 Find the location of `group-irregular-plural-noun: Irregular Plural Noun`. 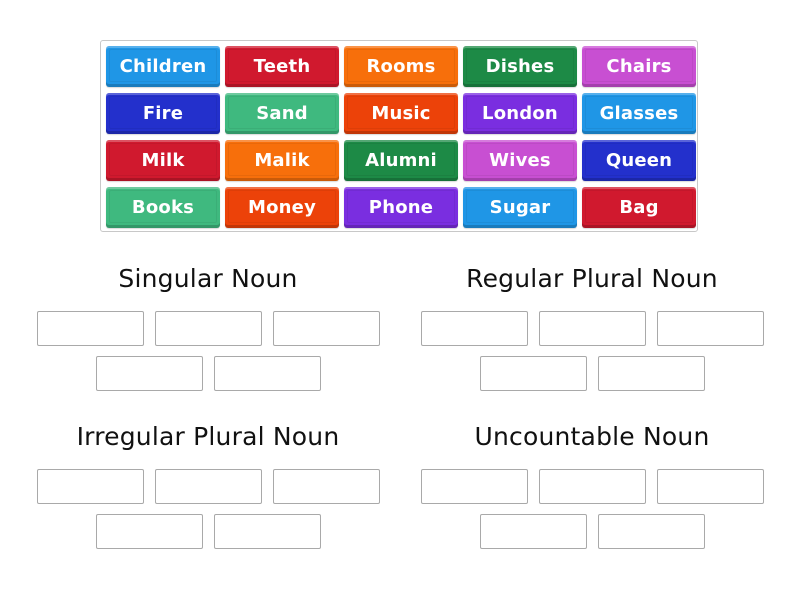

group-irregular-plural-noun: Irregular Plural Noun is located at coordinates (208, 483).